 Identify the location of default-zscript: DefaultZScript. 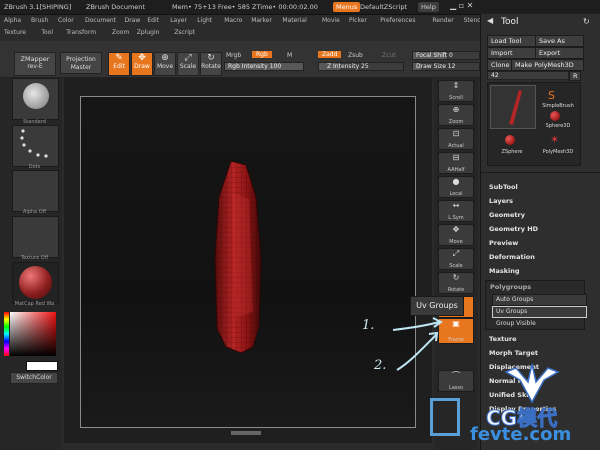
(383, 7).